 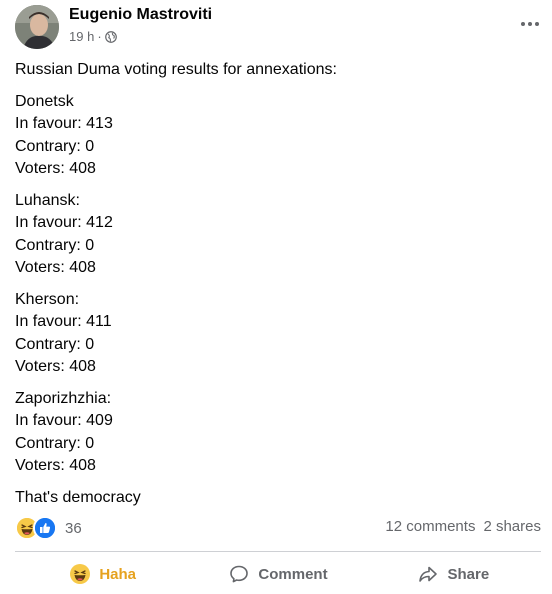 I want to click on avatar, so click(x=37, y=27).